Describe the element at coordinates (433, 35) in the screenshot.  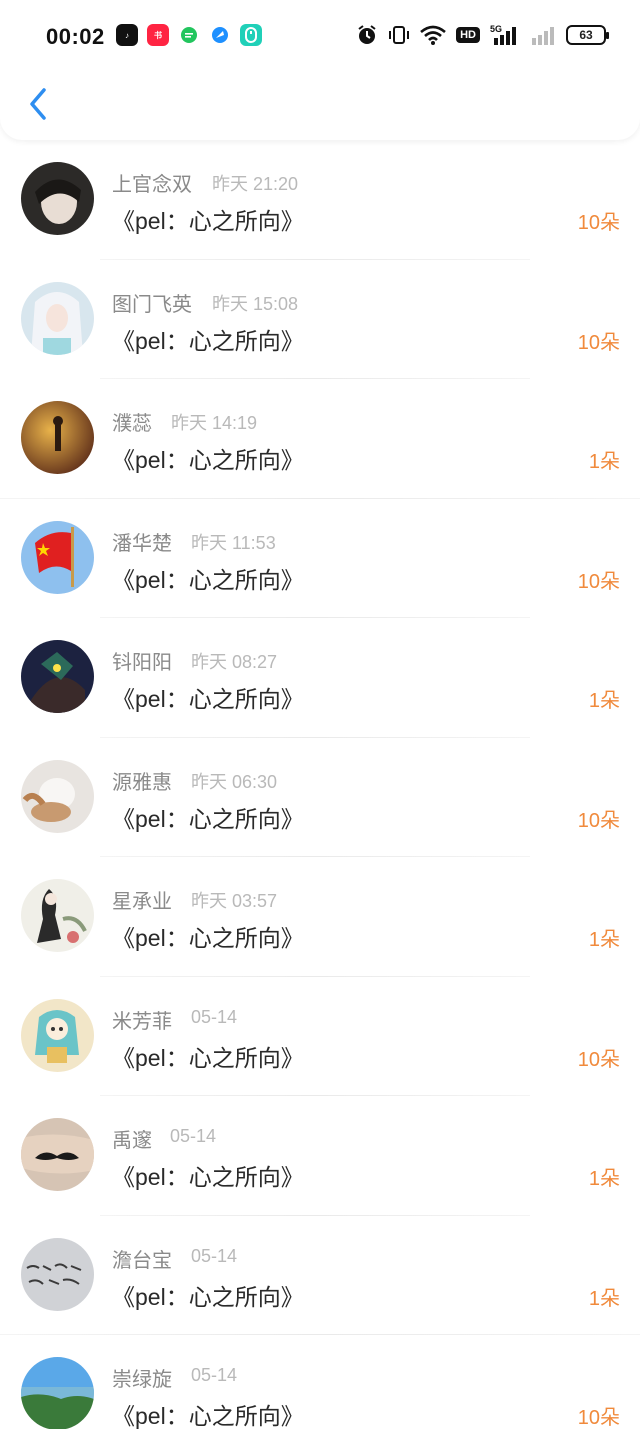
I see `wifi-icon` at that location.